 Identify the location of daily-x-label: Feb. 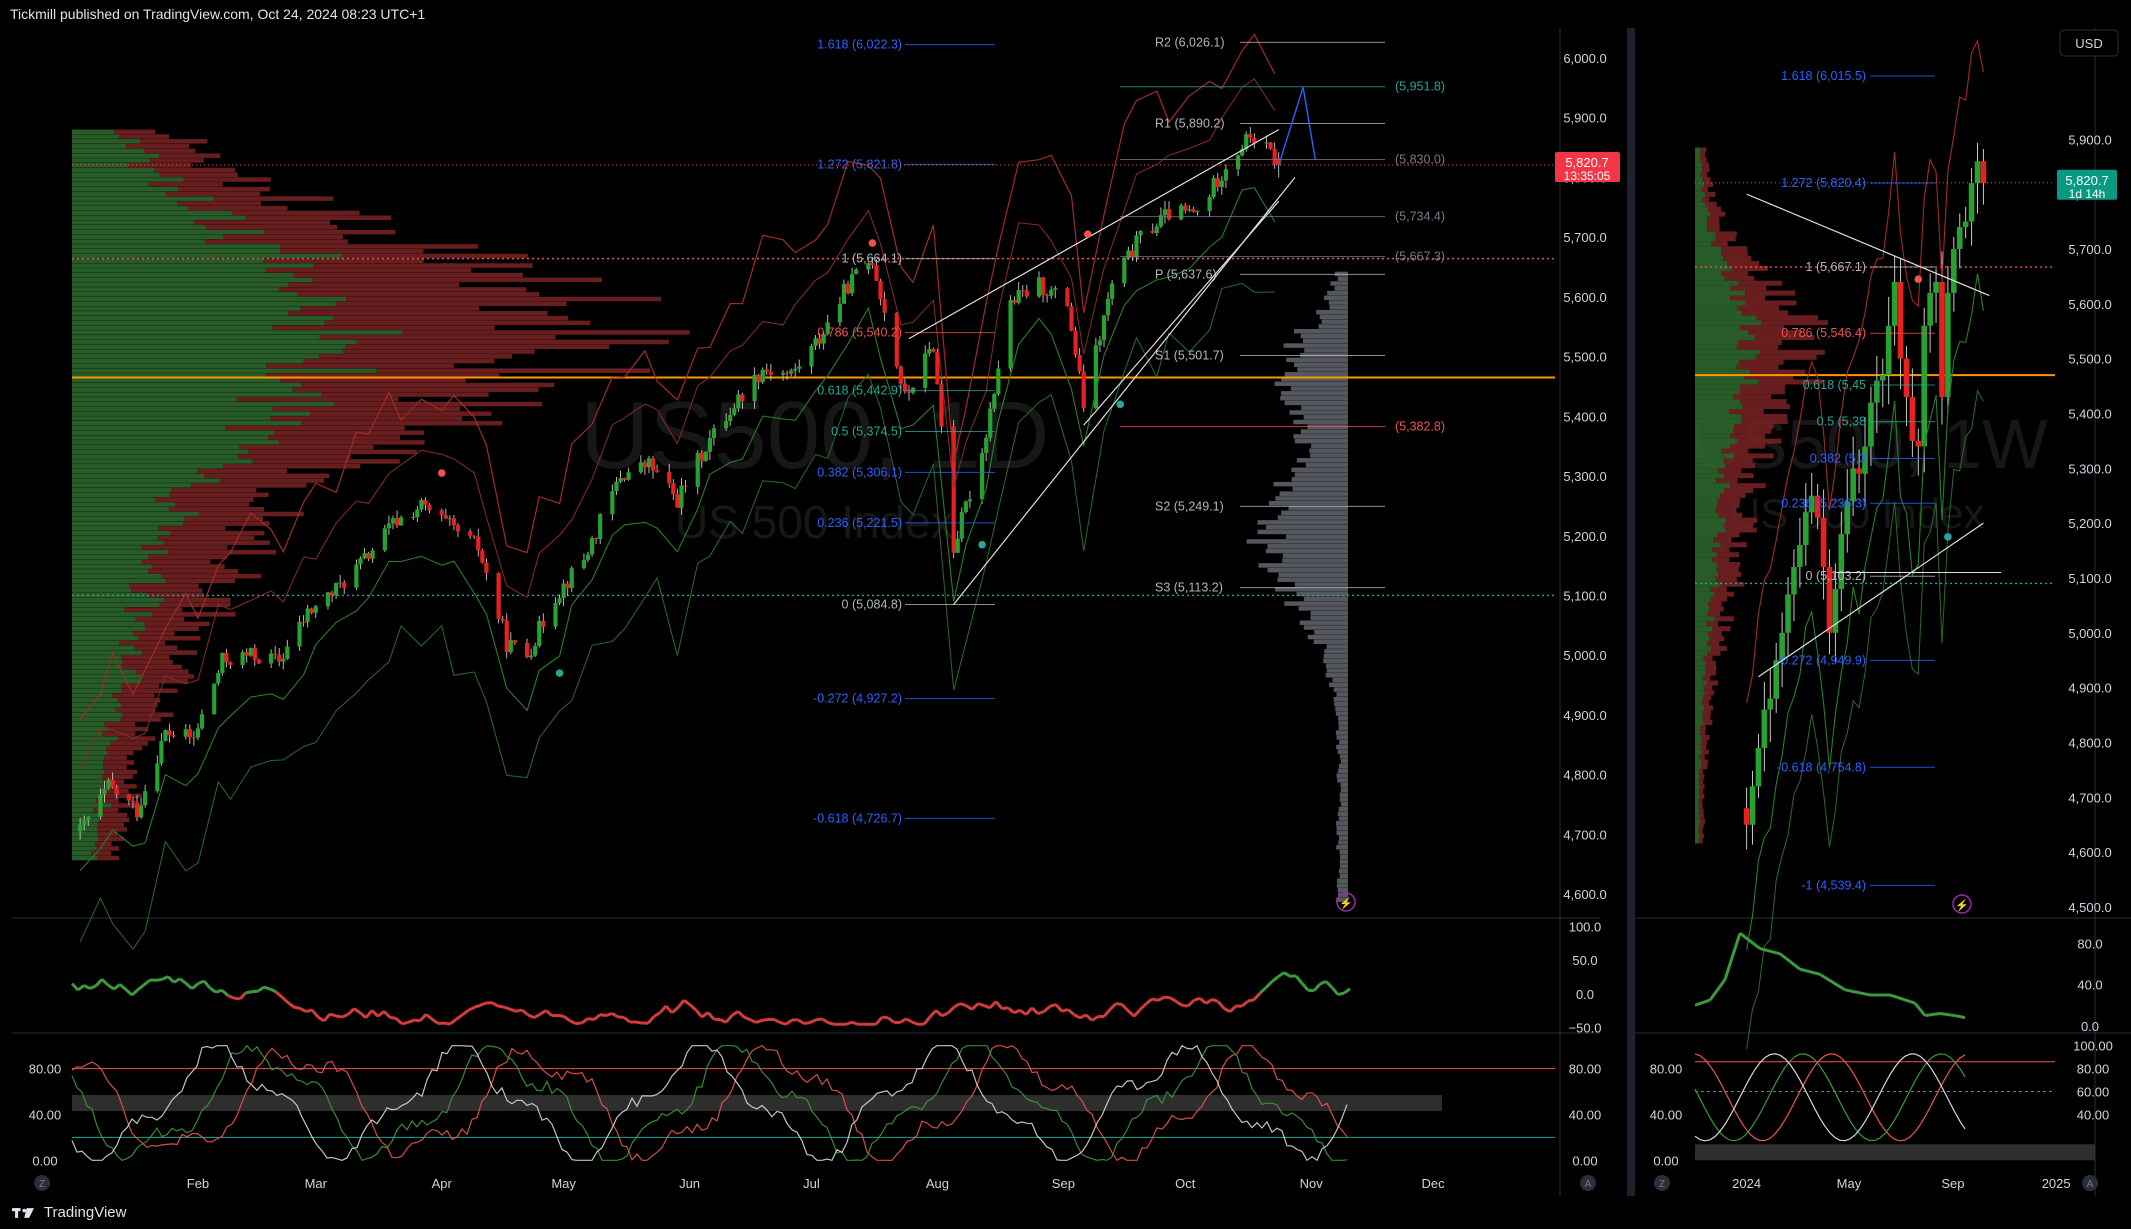
(198, 1183).